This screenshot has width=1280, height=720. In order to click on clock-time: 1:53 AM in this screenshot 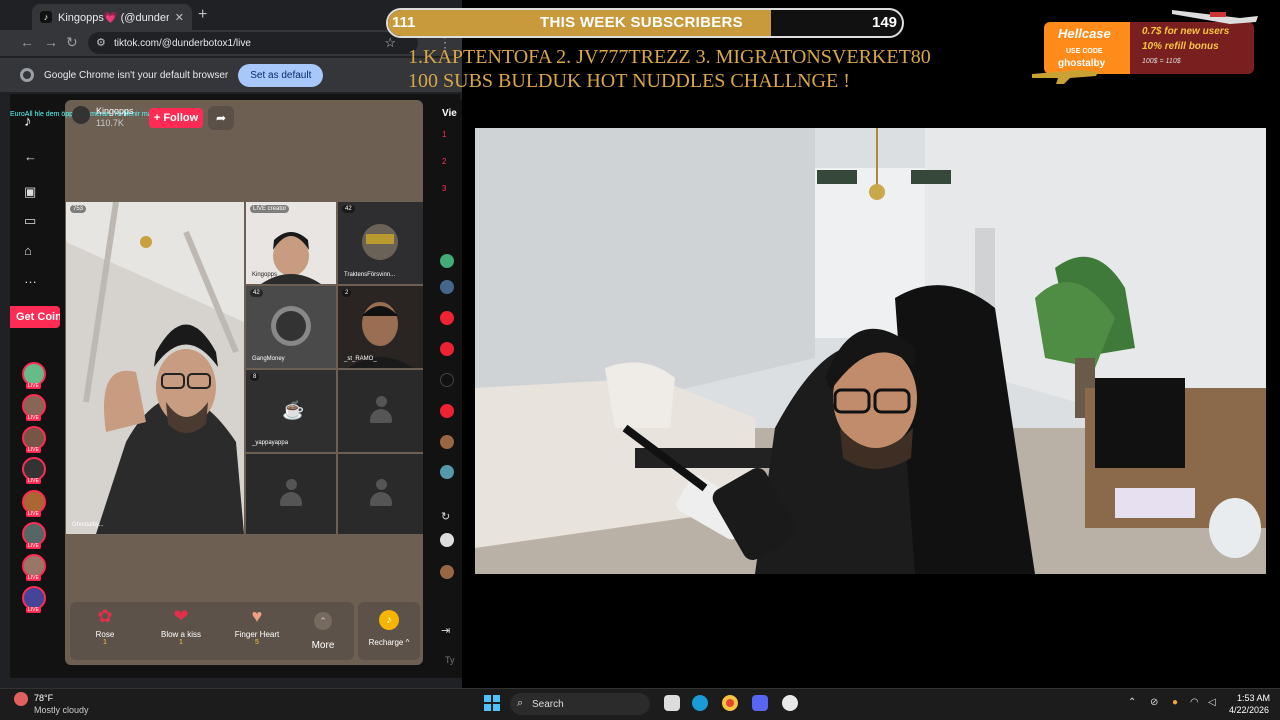, I will do `click(1253, 698)`.